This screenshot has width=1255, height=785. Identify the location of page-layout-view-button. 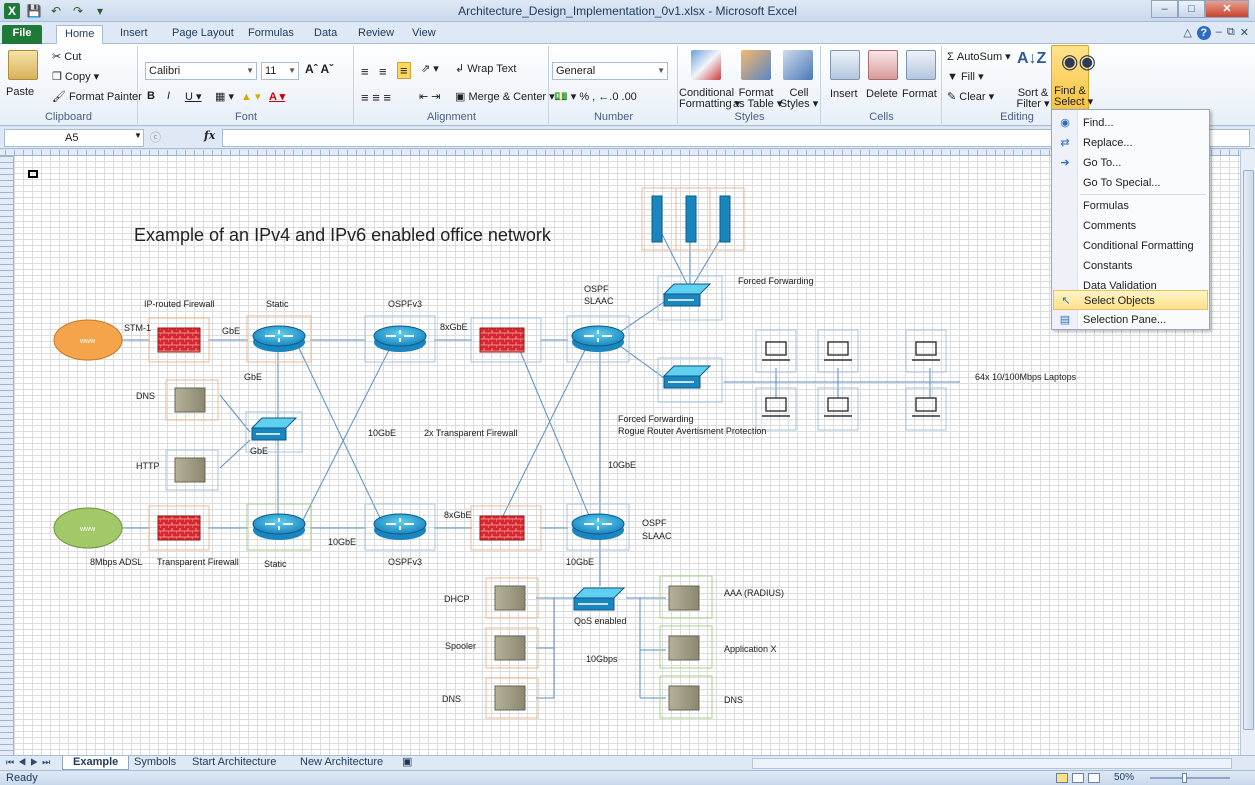
(1078, 778).